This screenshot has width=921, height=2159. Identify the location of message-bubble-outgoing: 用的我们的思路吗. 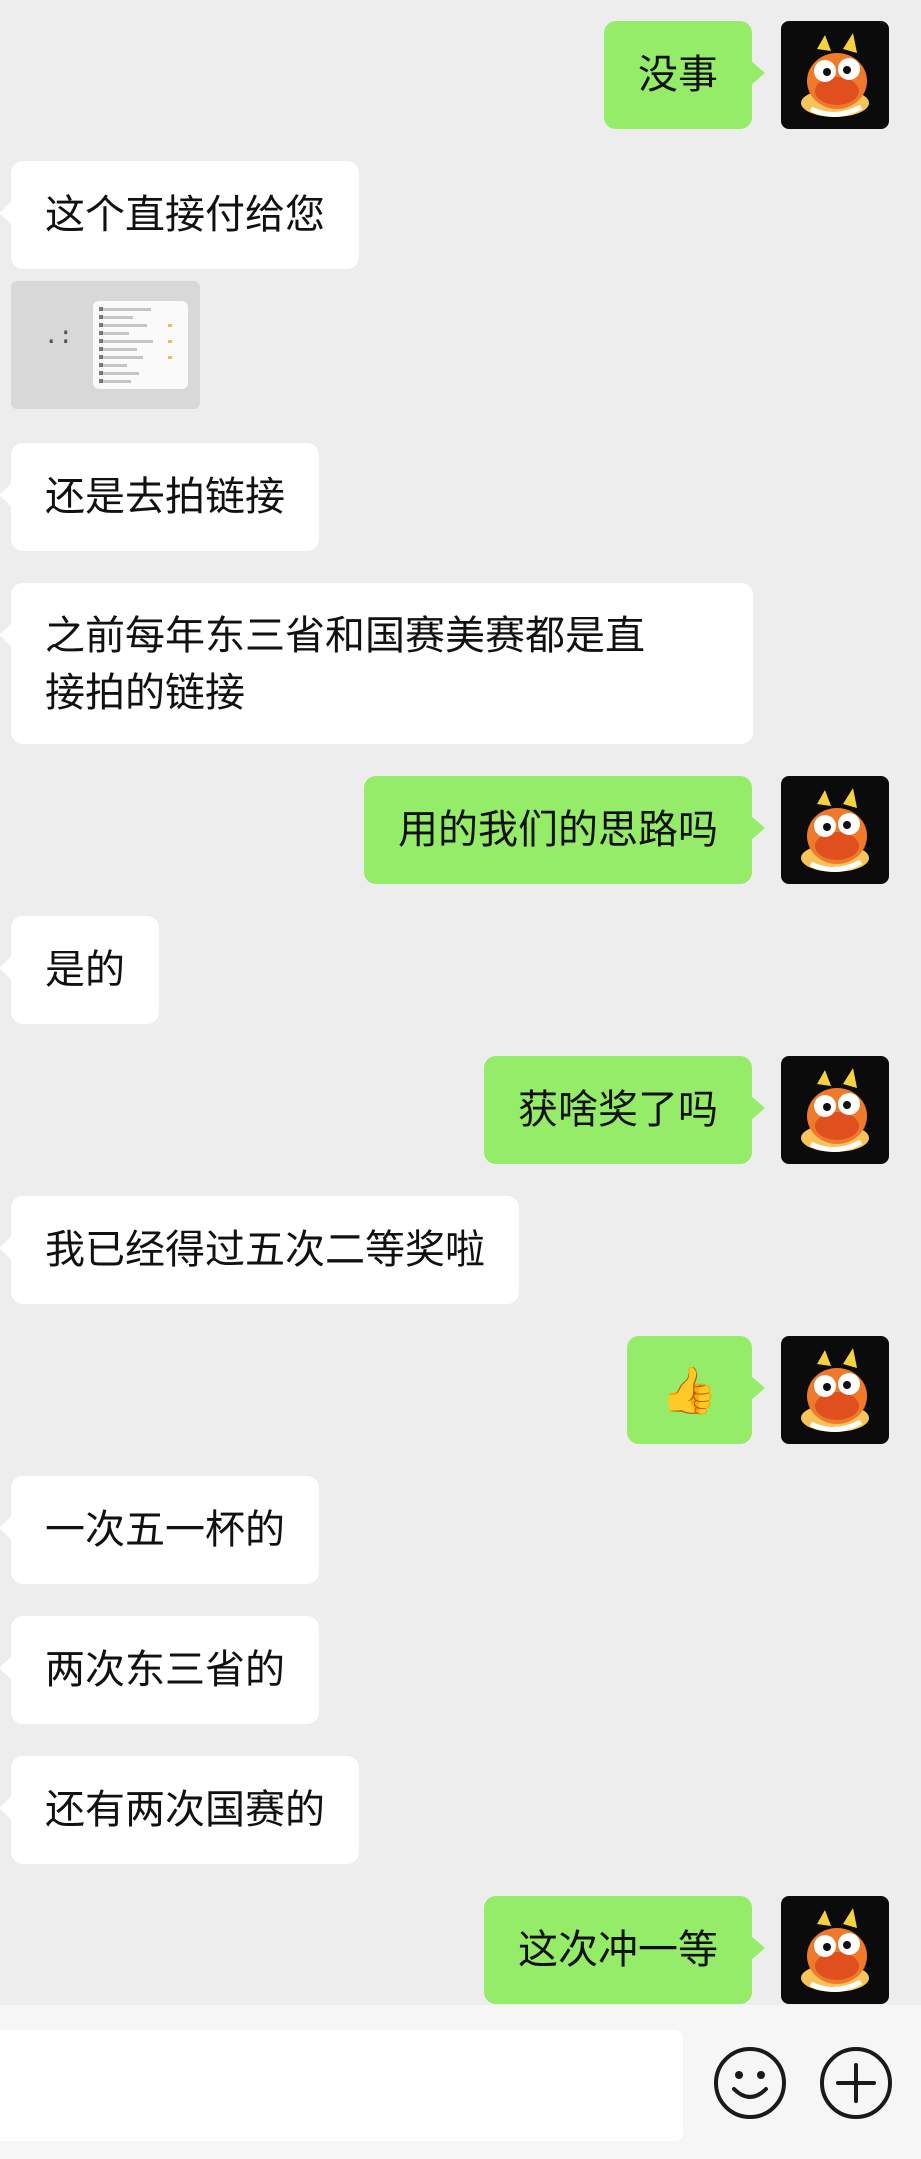
(564, 830).